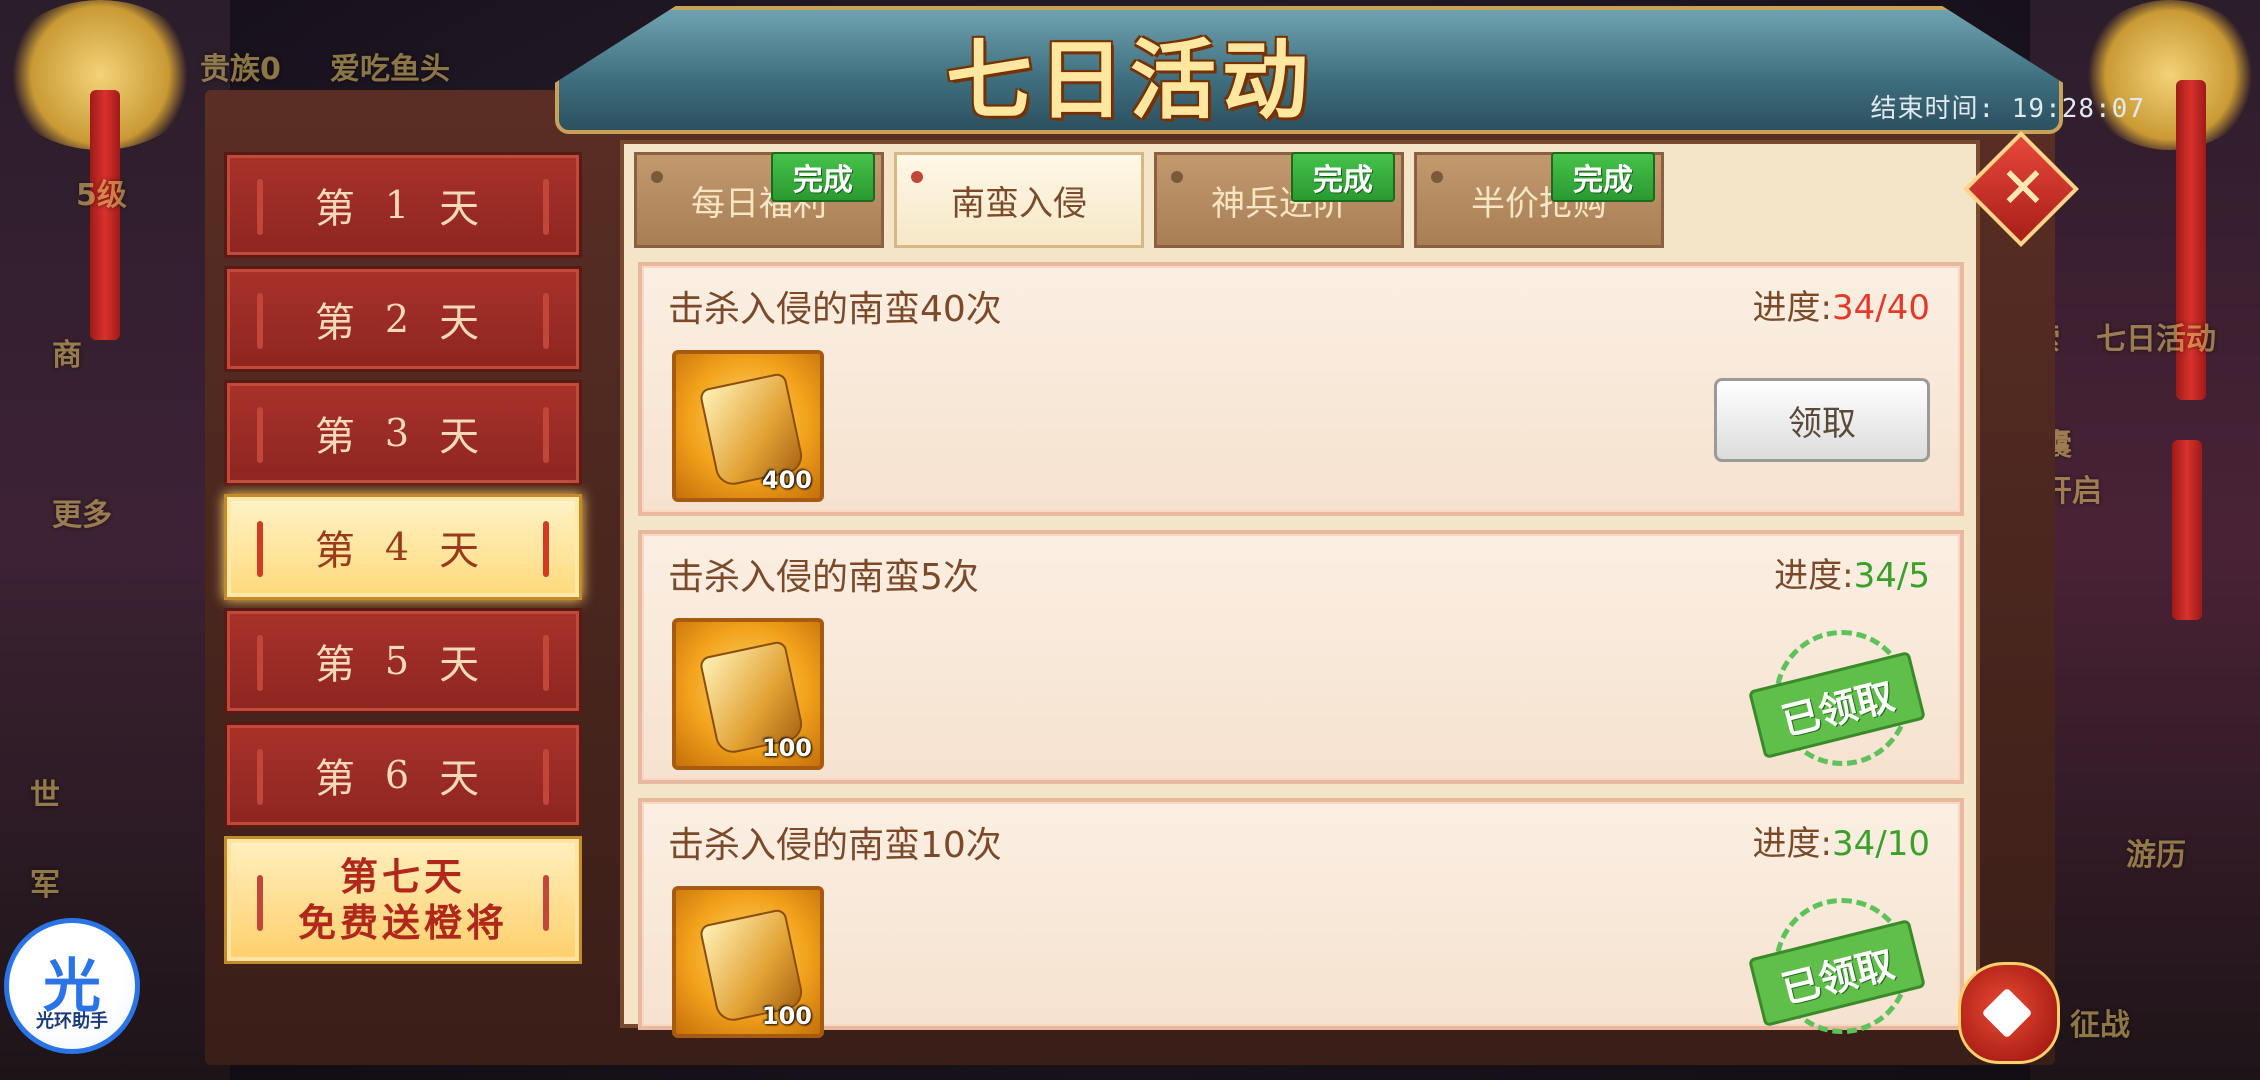 The width and height of the screenshot is (2260, 1080). I want to click on day-button-2: 第2天, so click(403, 319).